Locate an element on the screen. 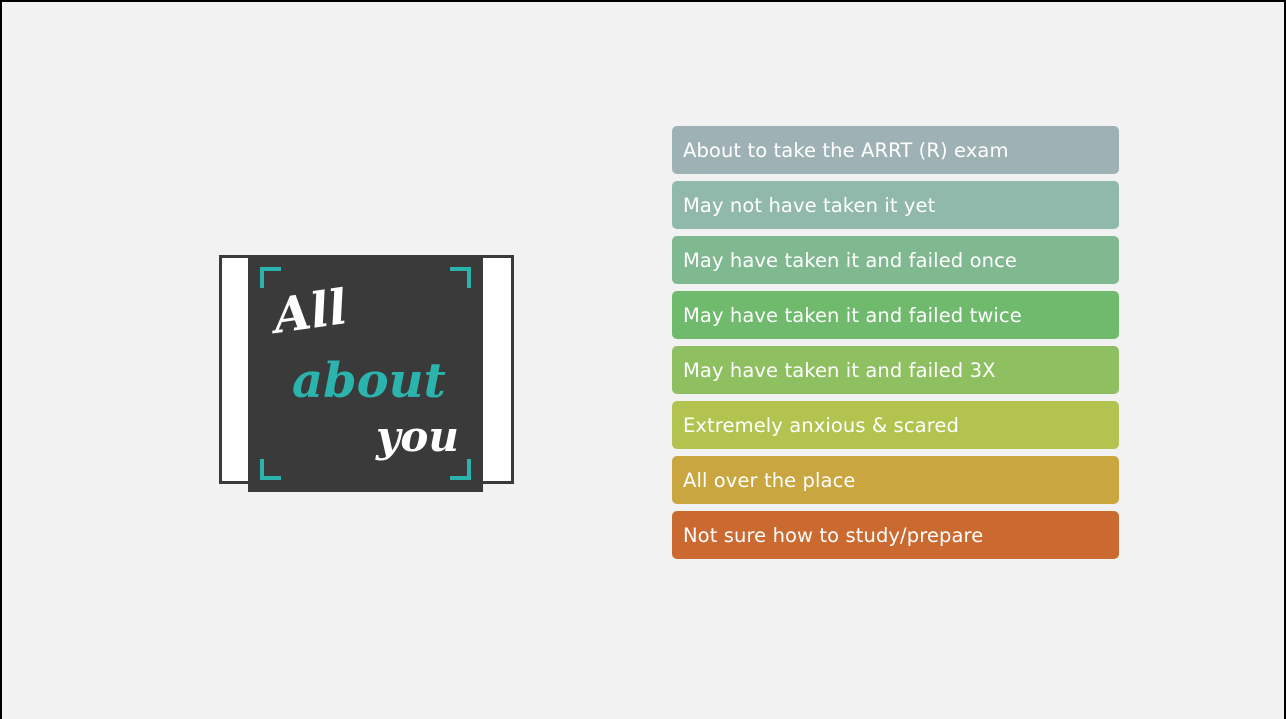 This screenshot has width=1286, height=719. list-item: May not have taken it yet is located at coordinates (895, 205).